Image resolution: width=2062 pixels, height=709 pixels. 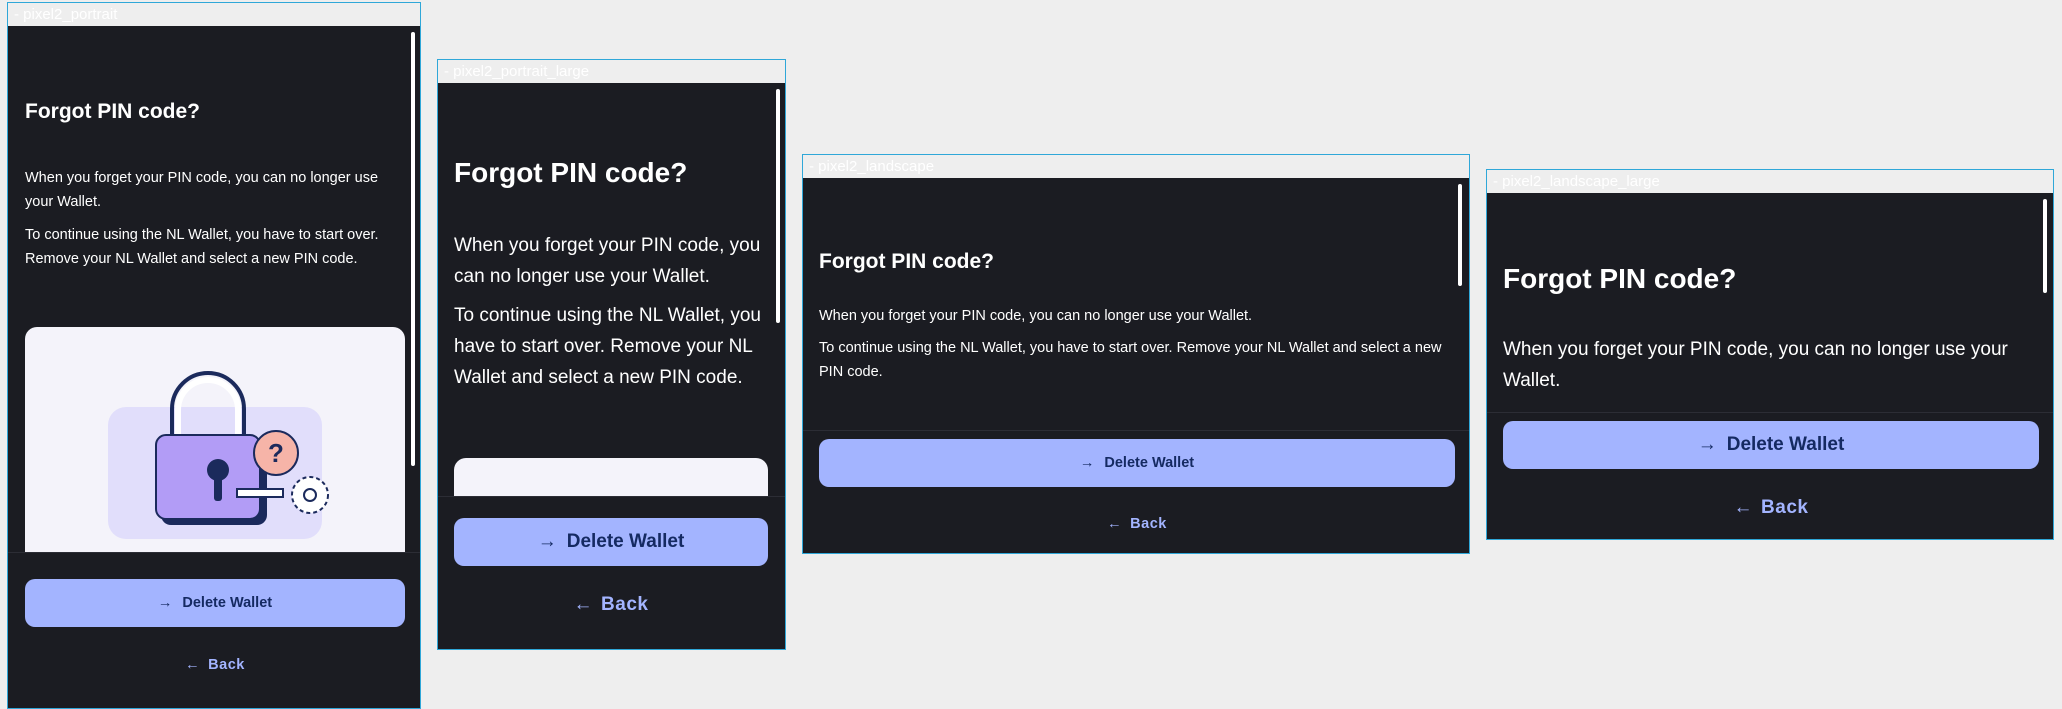 I want to click on frame-label: - pixel2_portrait, so click(x=214, y=14).